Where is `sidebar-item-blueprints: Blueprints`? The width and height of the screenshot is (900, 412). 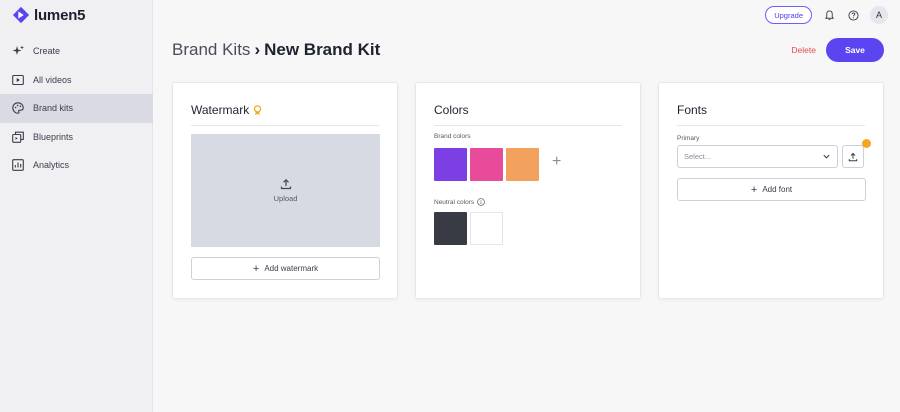
sidebar-item-blueprints: Blueprints is located at coordinates (76, 137).